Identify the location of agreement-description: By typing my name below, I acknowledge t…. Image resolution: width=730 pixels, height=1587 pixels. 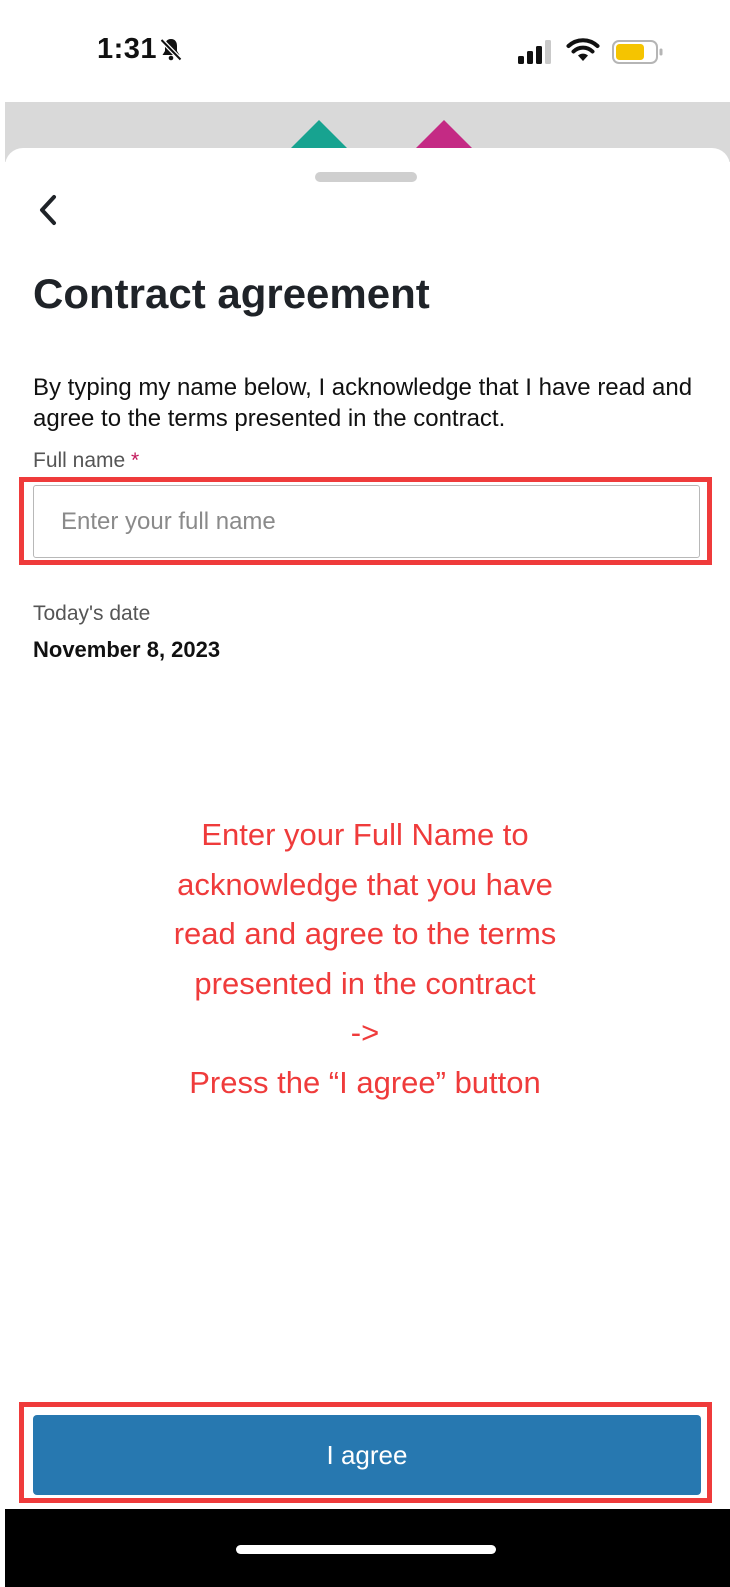
(363, 403).